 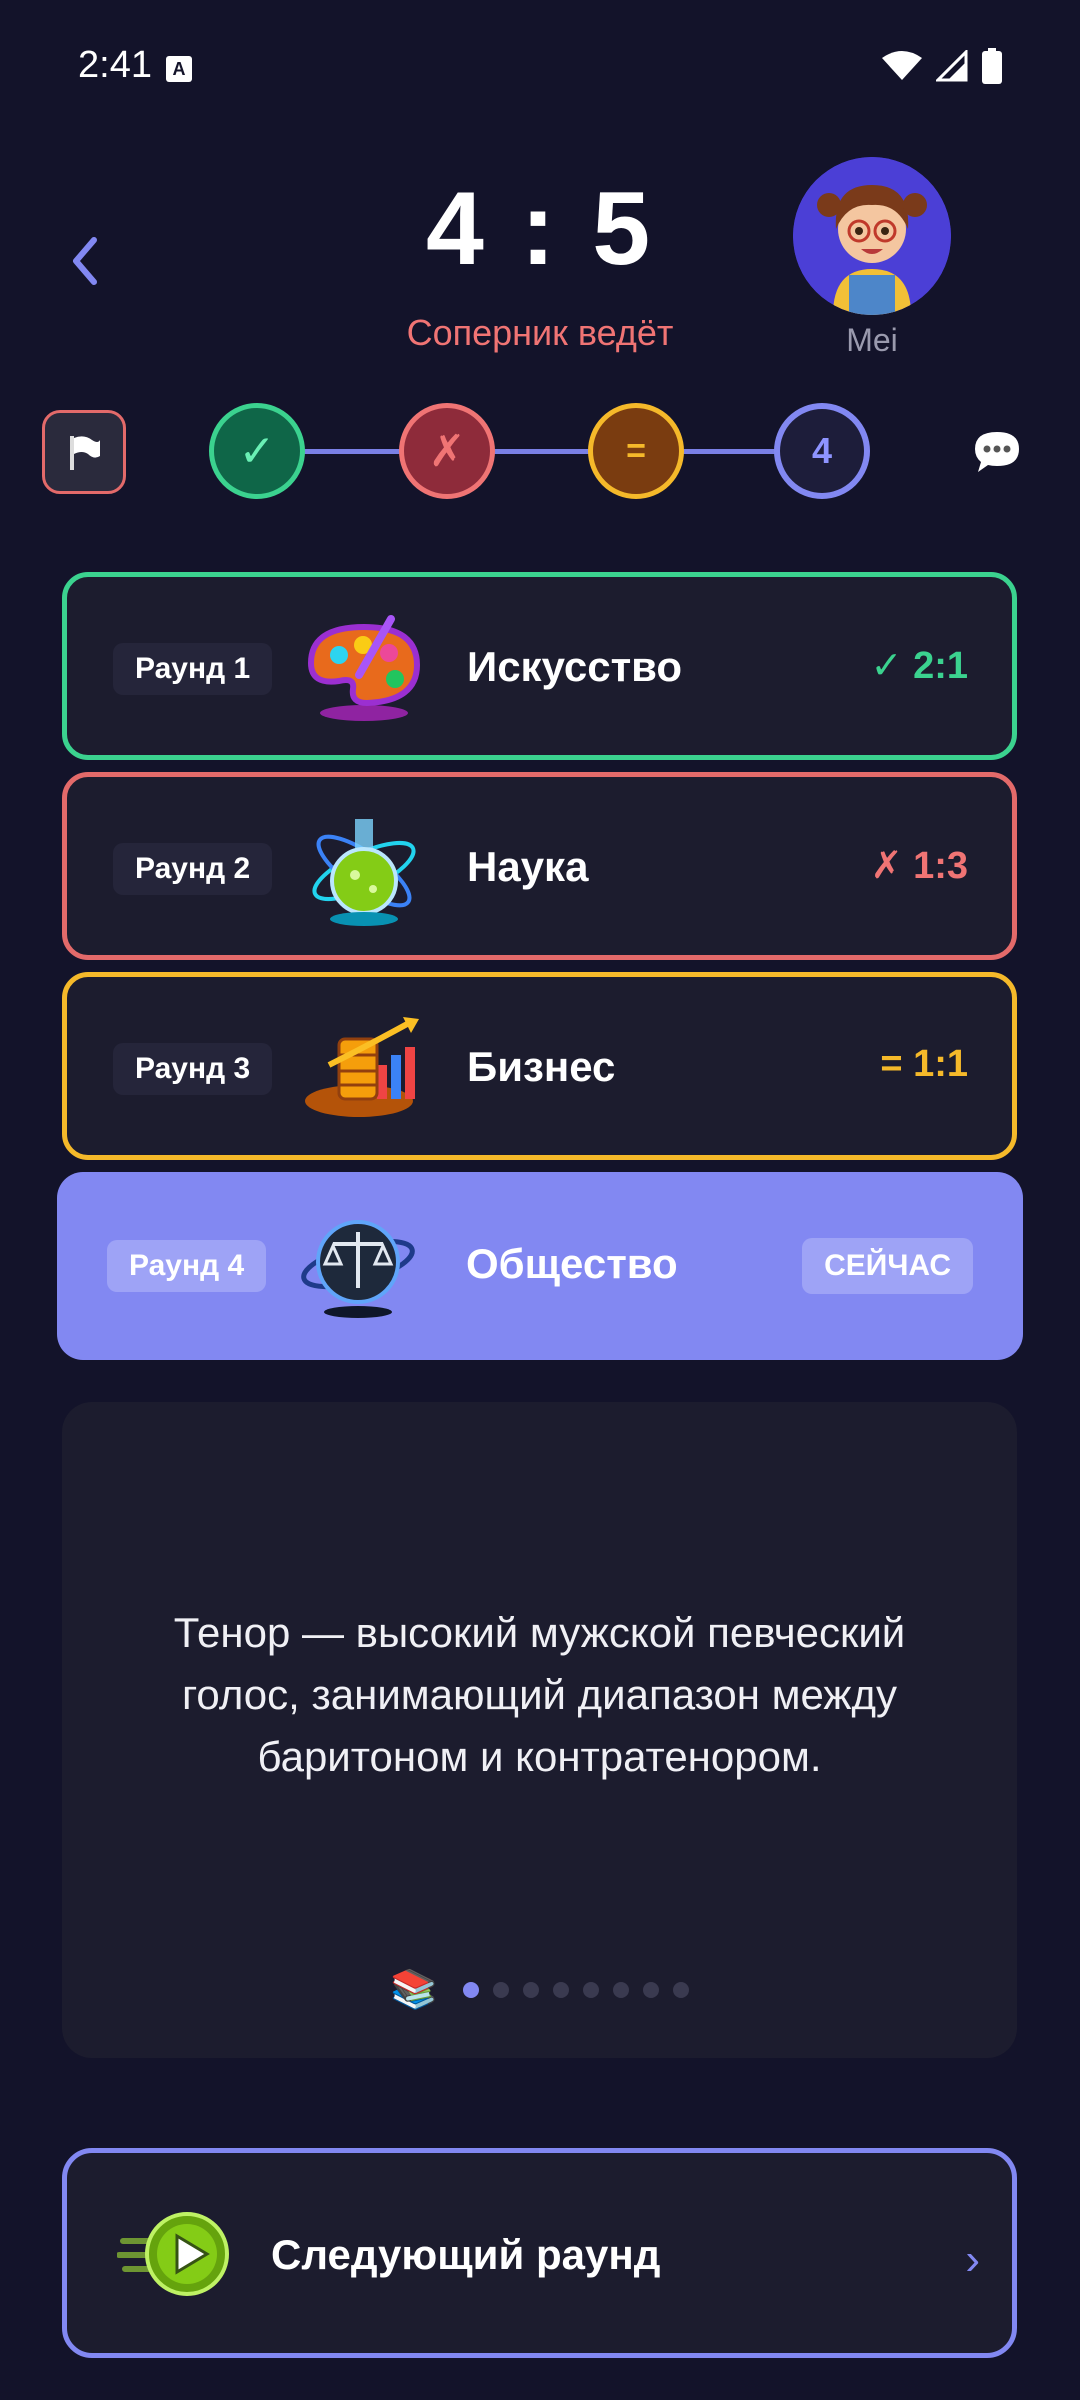 What do you see at coordinates (358, 1269) in the screenshot?
I see `scales-icon` at bounding box center [358, 1269].